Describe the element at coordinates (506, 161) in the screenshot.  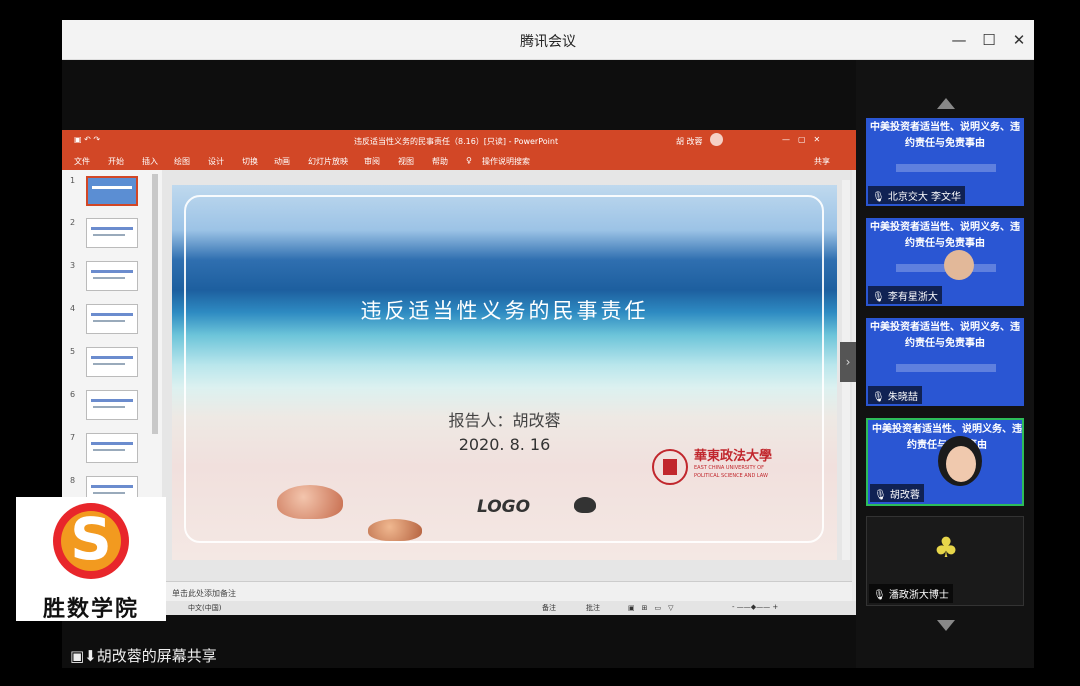
I see `tell-me-search: 操作说明搜索` at that location.